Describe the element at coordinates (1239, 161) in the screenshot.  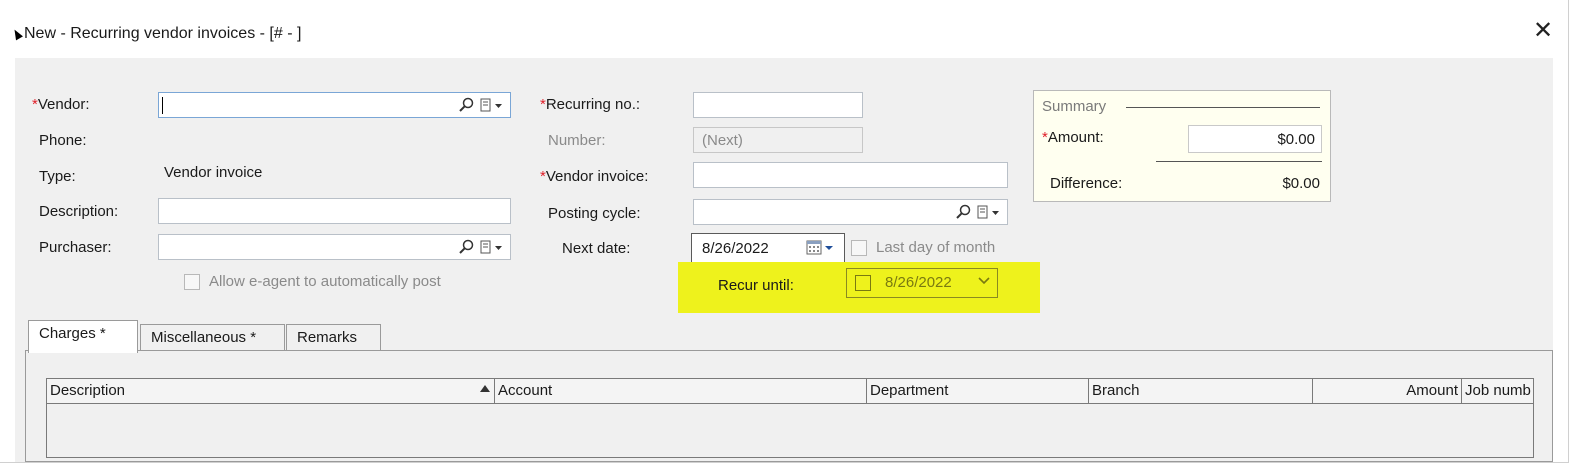
I see `amount-underline` at that location.